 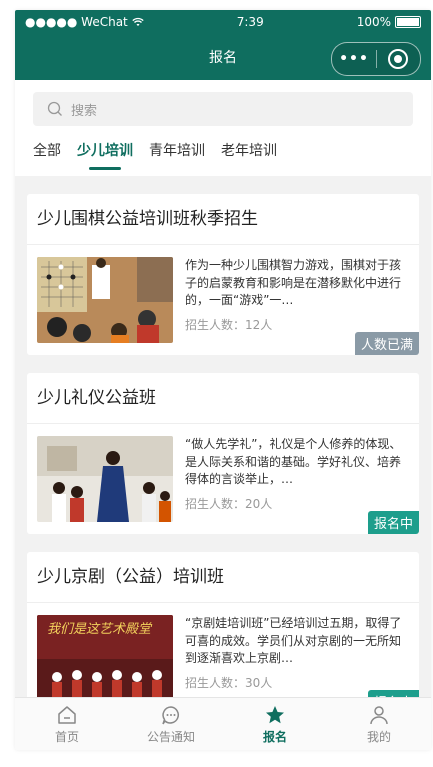 I want to click on menu-capsule: •••, so click(x=376, y=59).